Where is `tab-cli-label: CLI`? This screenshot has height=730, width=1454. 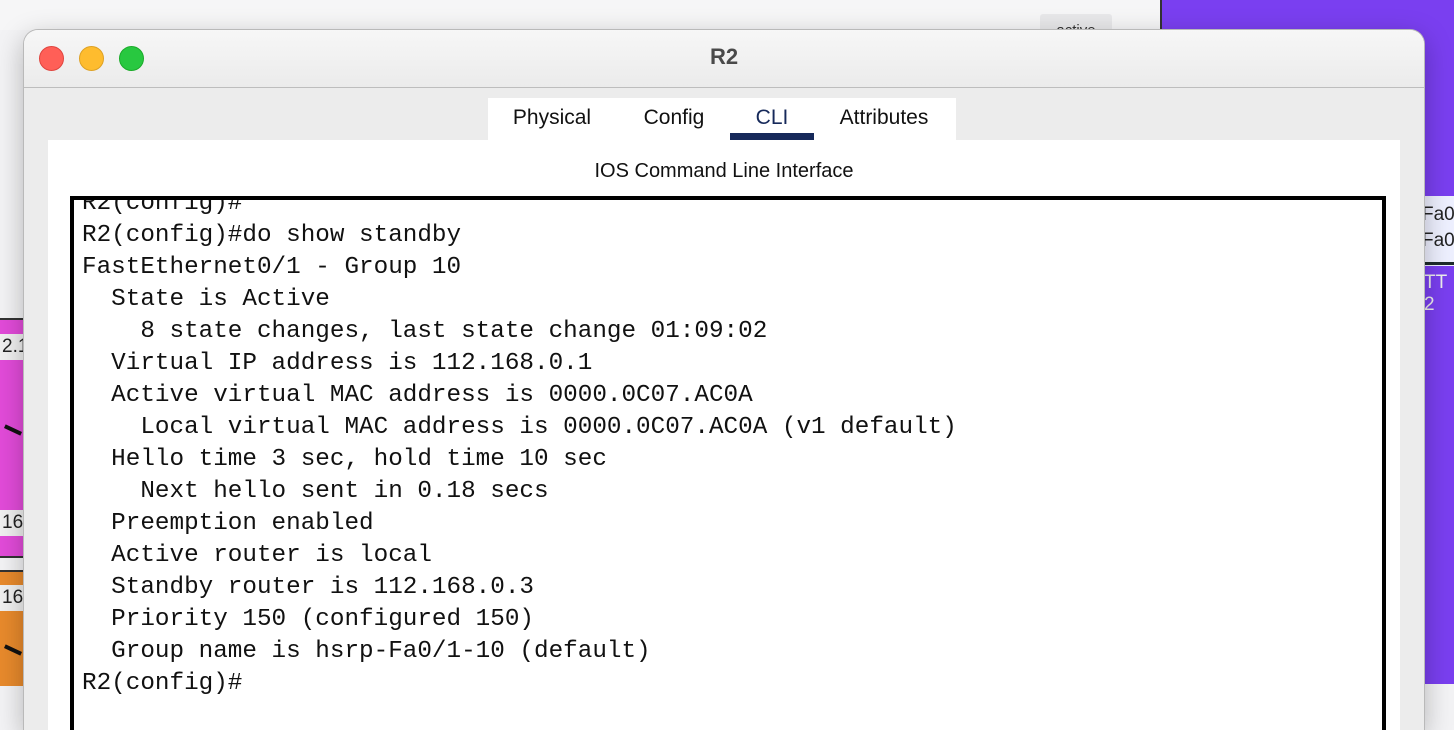 tab-cli-label: CLI is located at coordinates (772, 117).